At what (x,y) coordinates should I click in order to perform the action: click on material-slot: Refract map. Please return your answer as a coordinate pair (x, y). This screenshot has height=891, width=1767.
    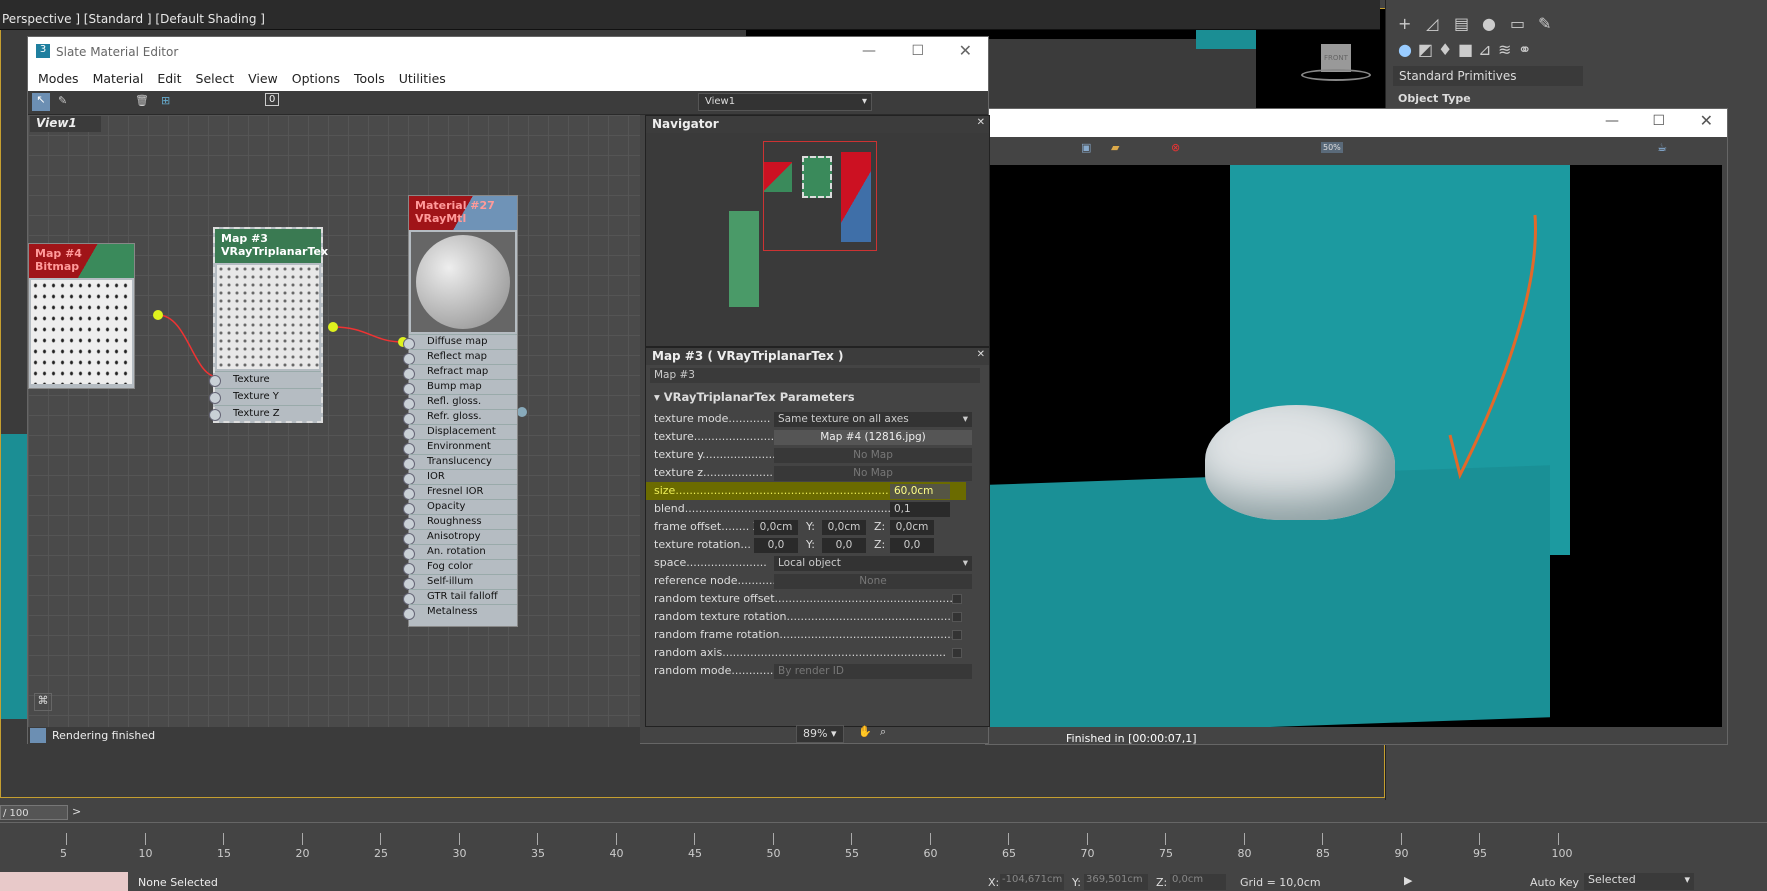
    Looking at the image, I should click on (460, 372).